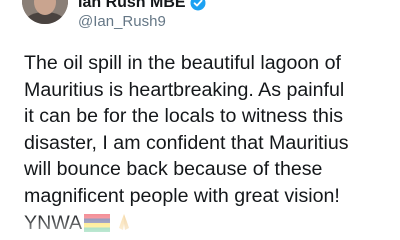 The image size is (400, 240). I want to click on tweet-text-line: The oil spill in the beautiful lagoon of, so click(182, 63).